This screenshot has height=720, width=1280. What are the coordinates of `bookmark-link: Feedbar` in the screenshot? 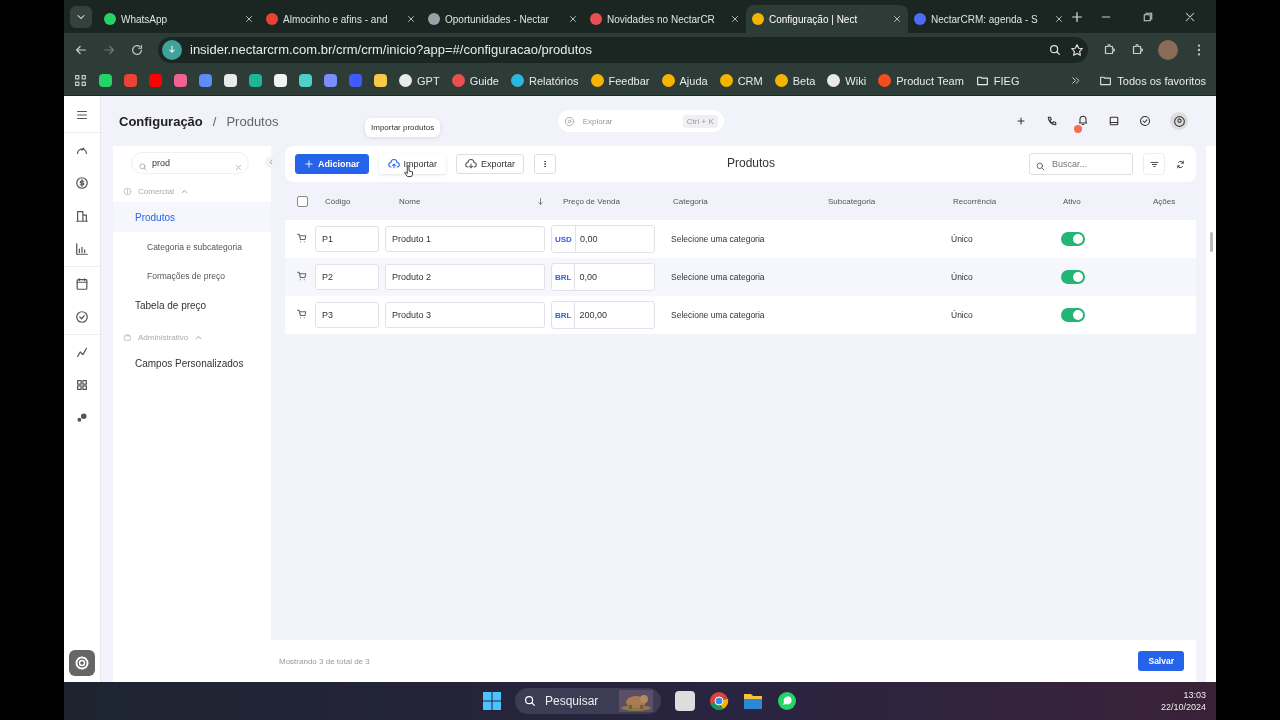 It's located at (620, 80).